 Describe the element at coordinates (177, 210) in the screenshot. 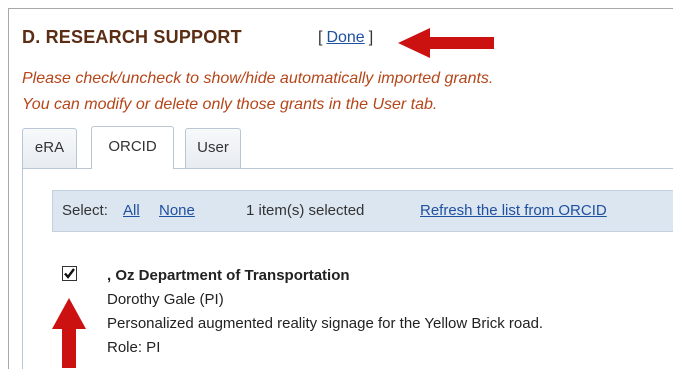

I see `select-none-link: None` at that location.